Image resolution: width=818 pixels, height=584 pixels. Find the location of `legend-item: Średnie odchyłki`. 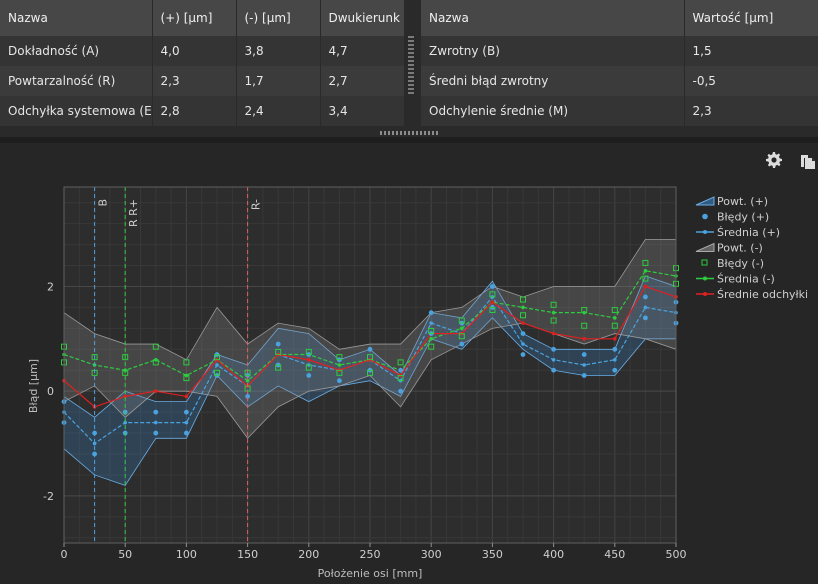

legend-item: Średnie odchyłki is located at coordinates (752, 294).